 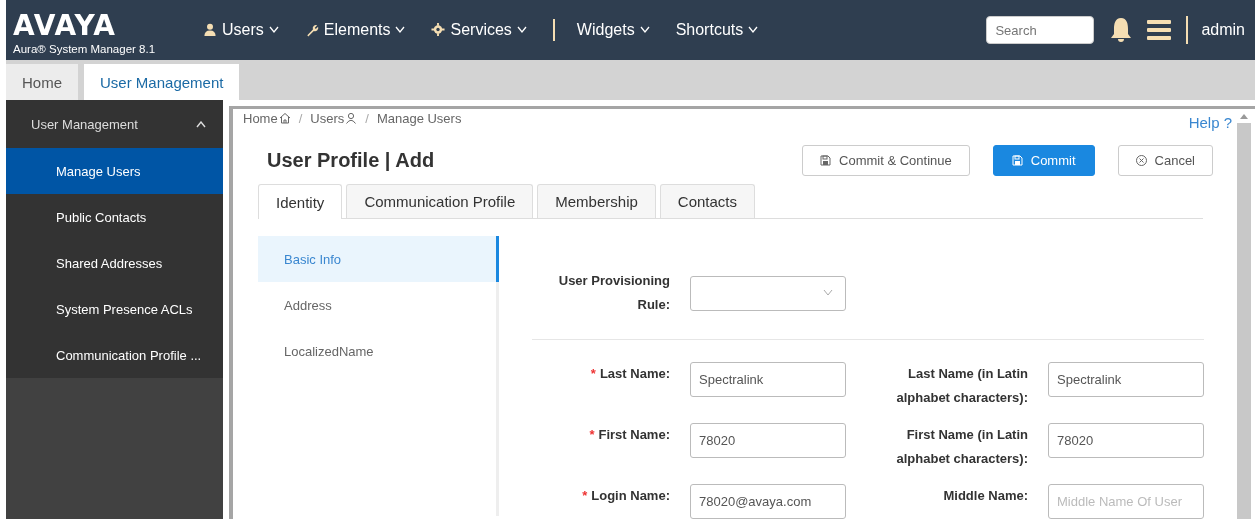 I want to click on input-field: Middle Name Of User, so click(x=1126, y=501).